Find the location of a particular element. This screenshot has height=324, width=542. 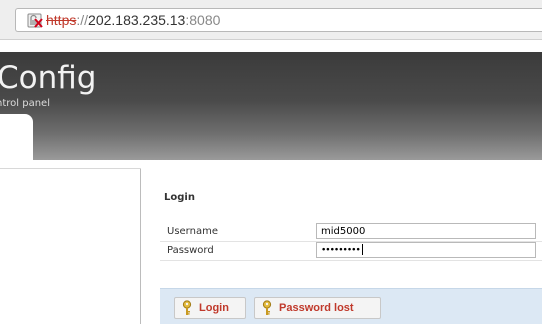

login-button-label: Login is located at coordinates (214, 308).